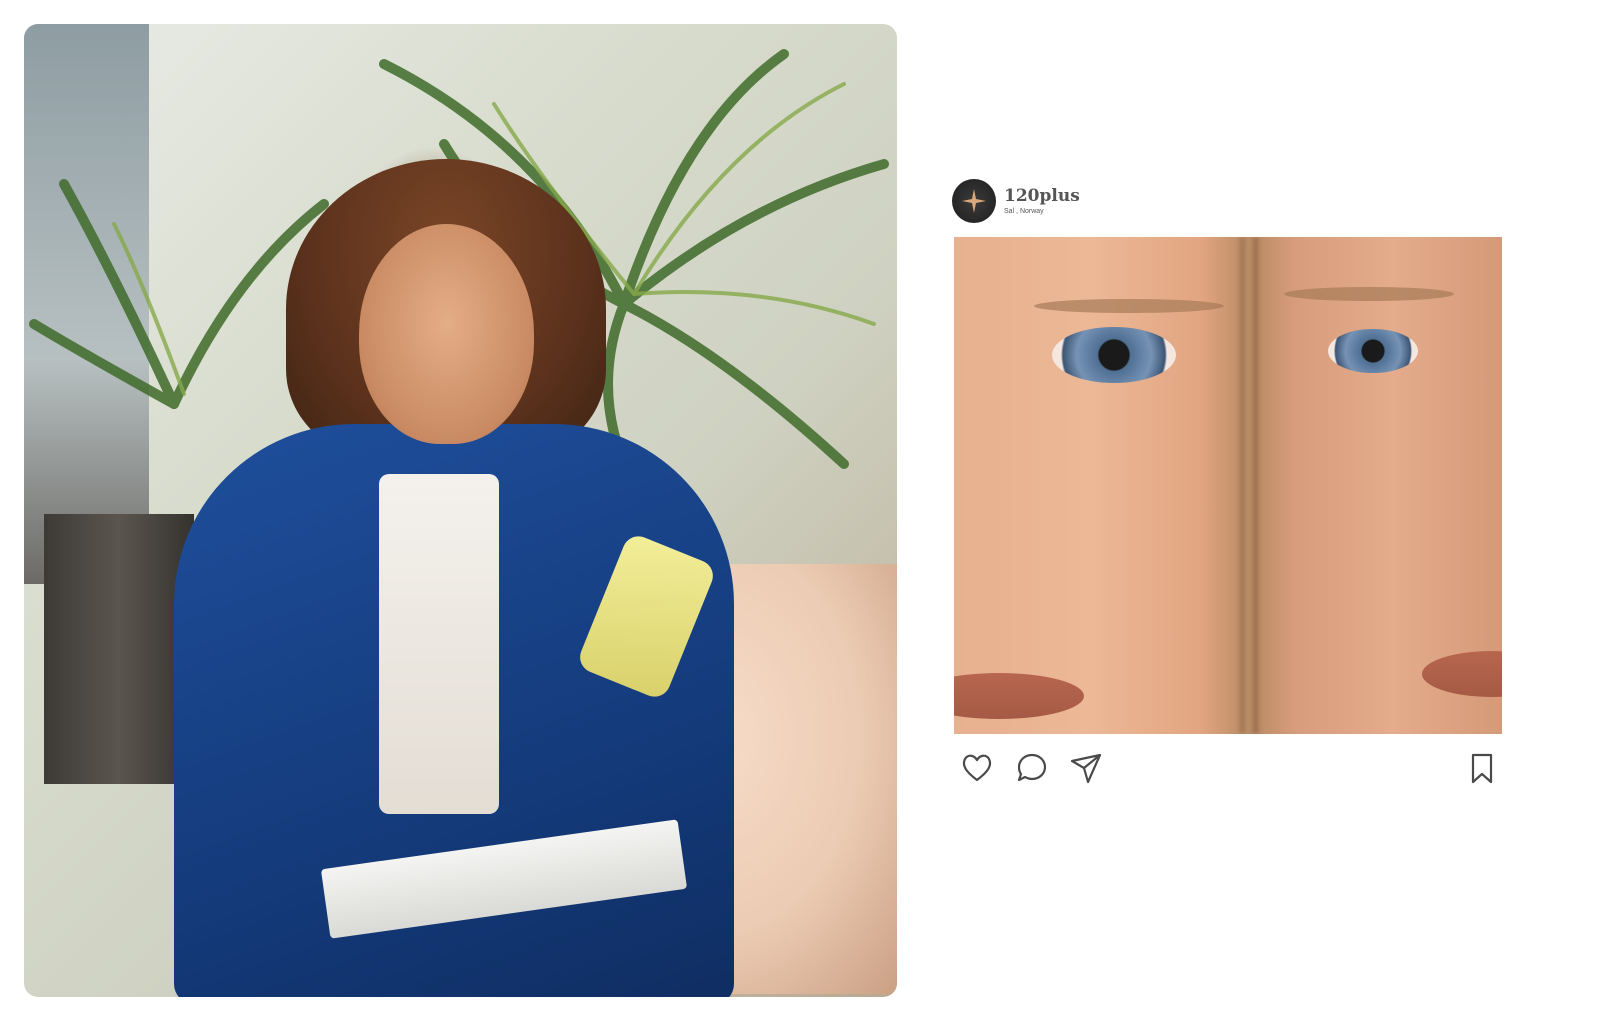 This screenshot has height=1019, width=1600. Describe the element at coordinates (1114, 355) in the screenshot. I see `left-eye` at that location.